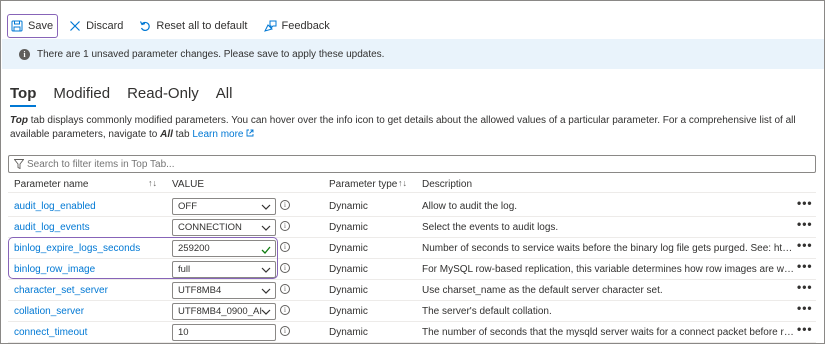 The image size is (825, 344). Describe the element at coordinates (41, 26) in the screenshot. I see `save-label: Save` at that location.